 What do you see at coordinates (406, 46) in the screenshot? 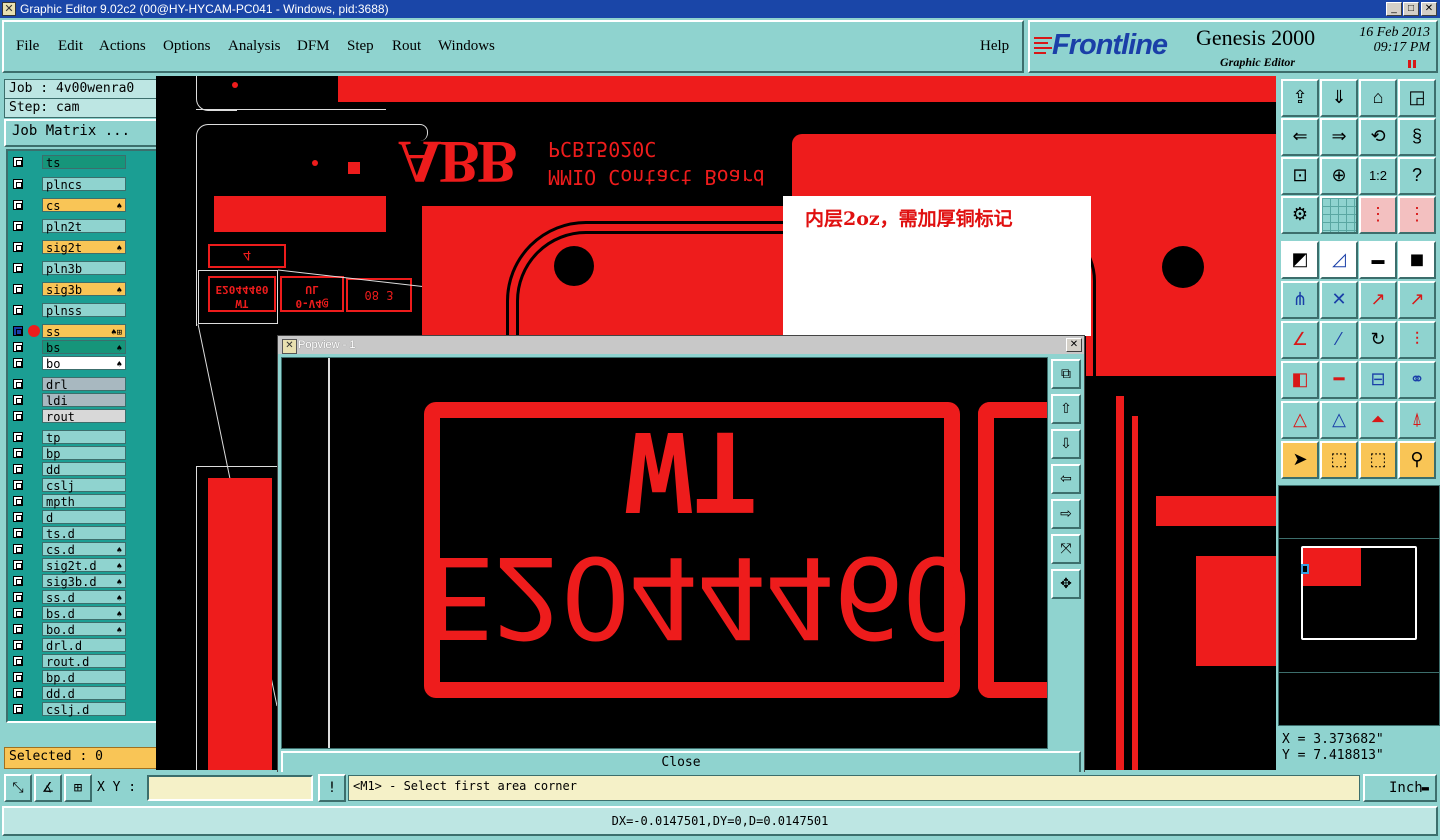
I see `menu-rout: Rout` at bounding box center [406, 46].